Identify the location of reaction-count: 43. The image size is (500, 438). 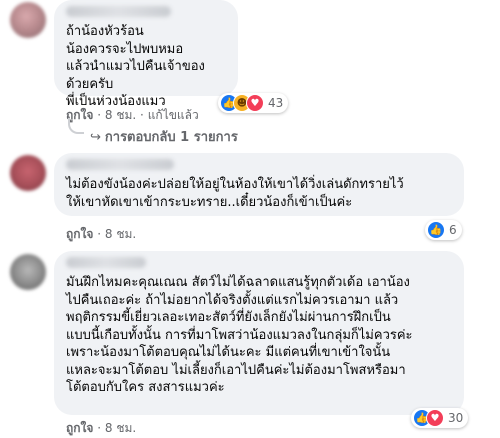
(276, 103).